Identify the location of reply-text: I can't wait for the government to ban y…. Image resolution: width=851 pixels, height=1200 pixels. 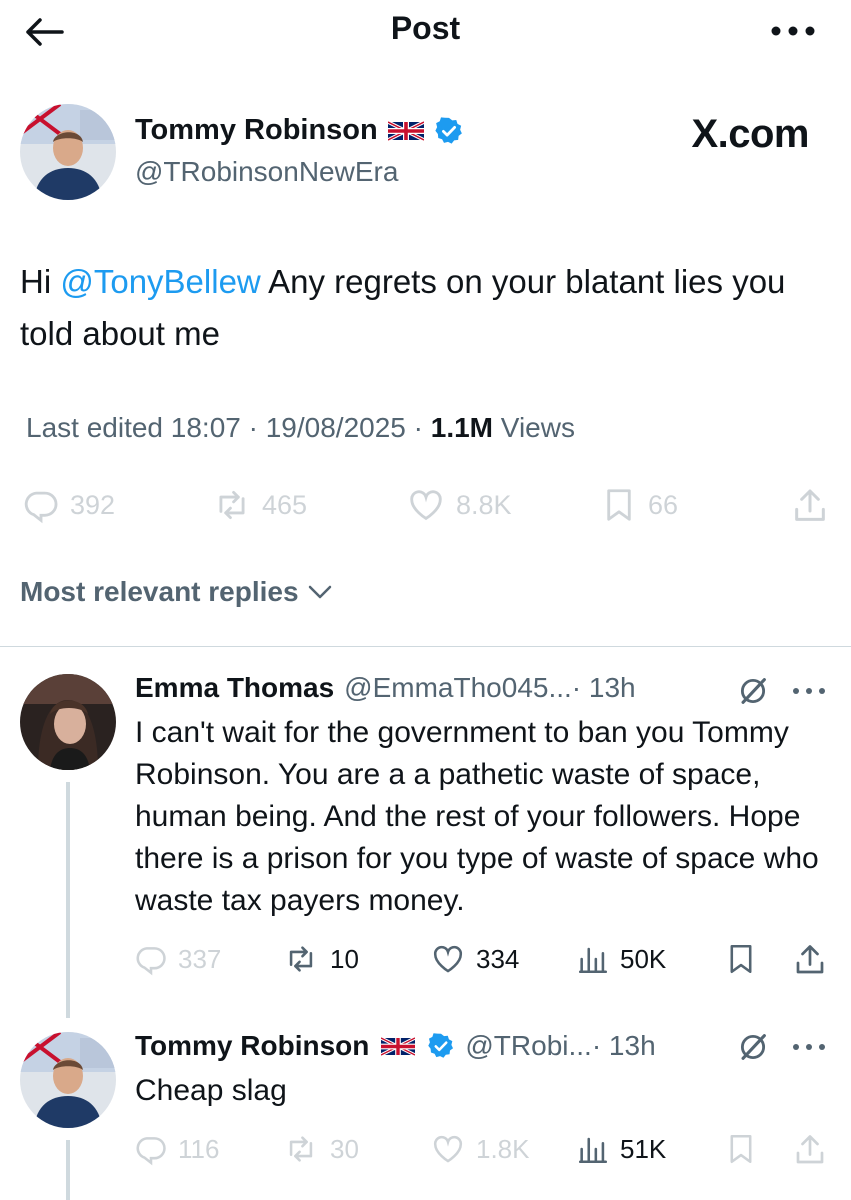
(477, 816).